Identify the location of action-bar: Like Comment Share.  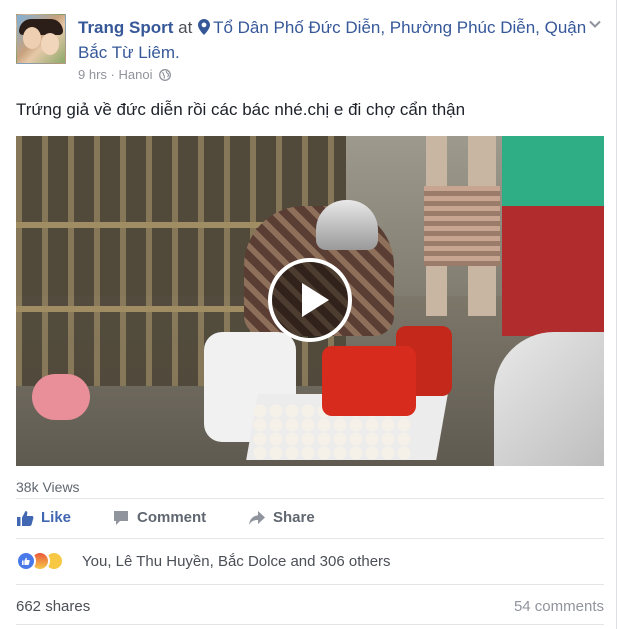
(310, 518).